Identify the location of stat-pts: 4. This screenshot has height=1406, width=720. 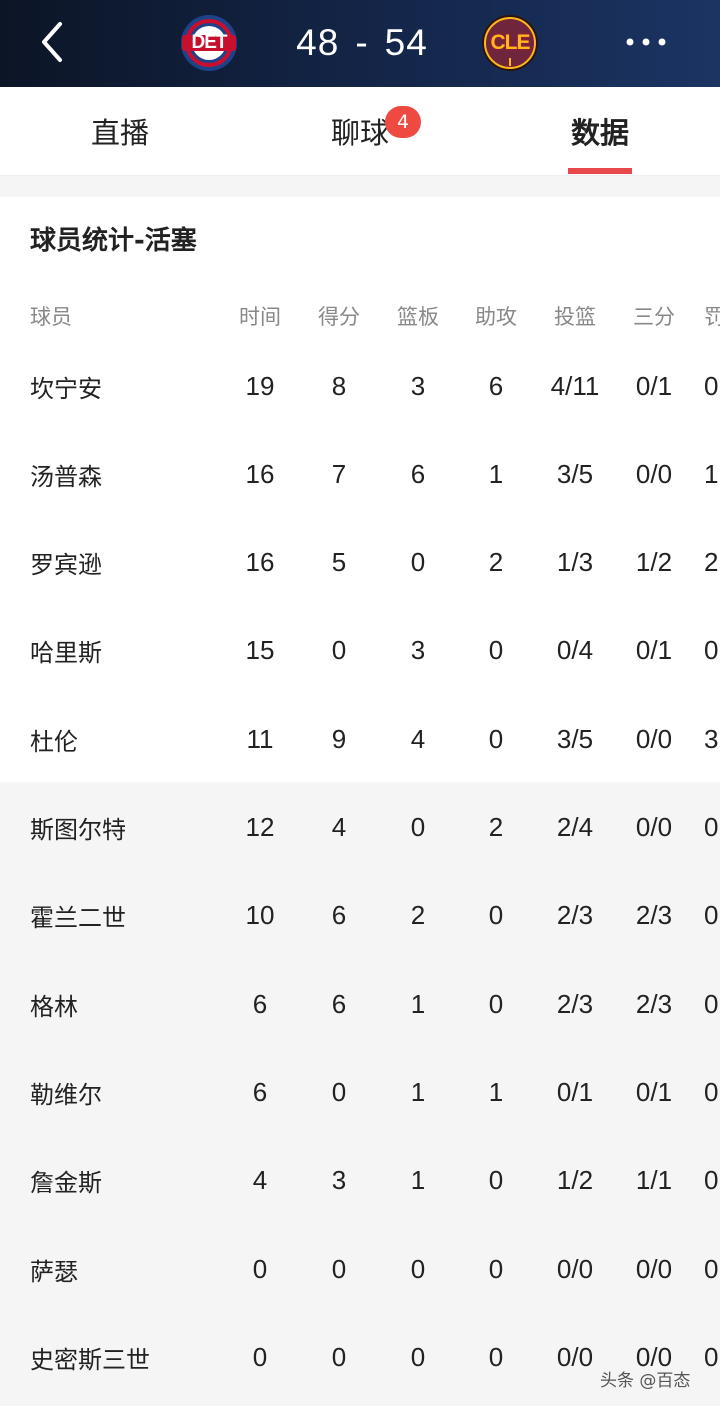
(339, 827).